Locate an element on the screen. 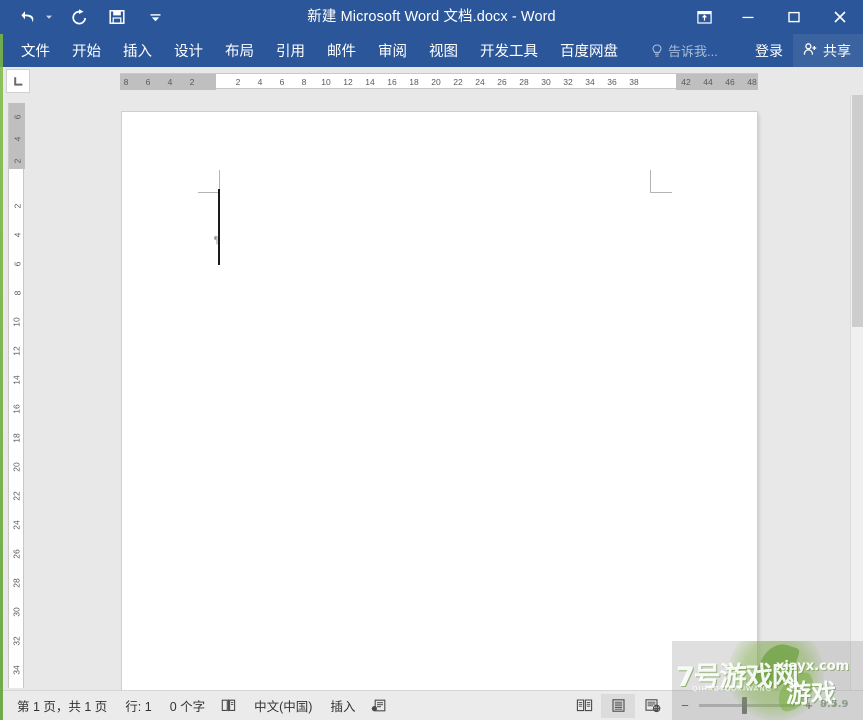 The image size is (863, 720). hruler-tick: 44 is located at coordinates (708, 82).